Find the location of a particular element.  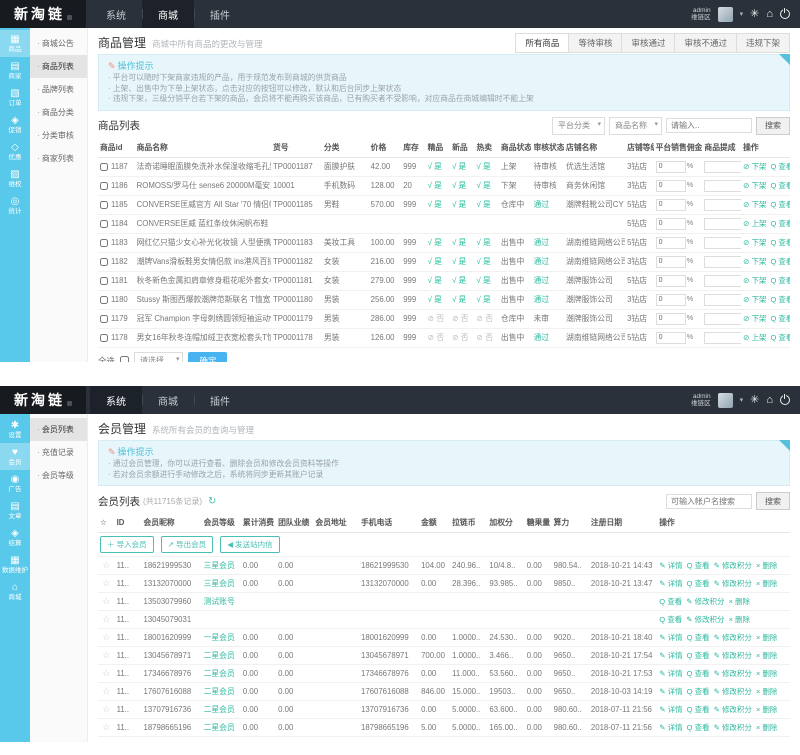

refresh-icon: ↻ is located at coordinates (212, 501).